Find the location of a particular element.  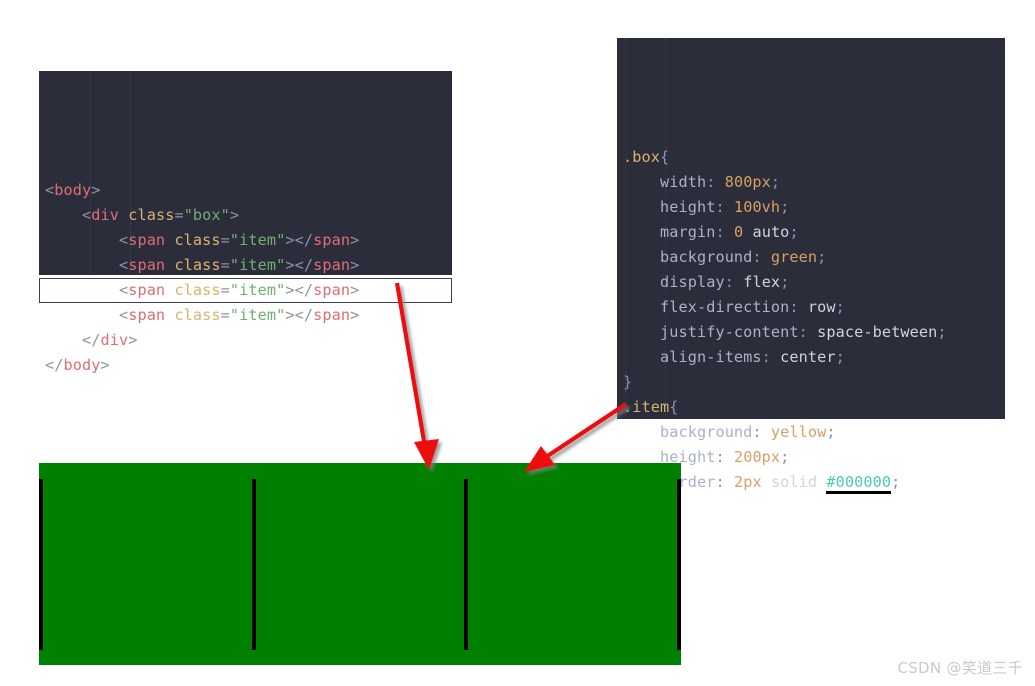

code-line: .box{ is located at coordinates (811, 157).